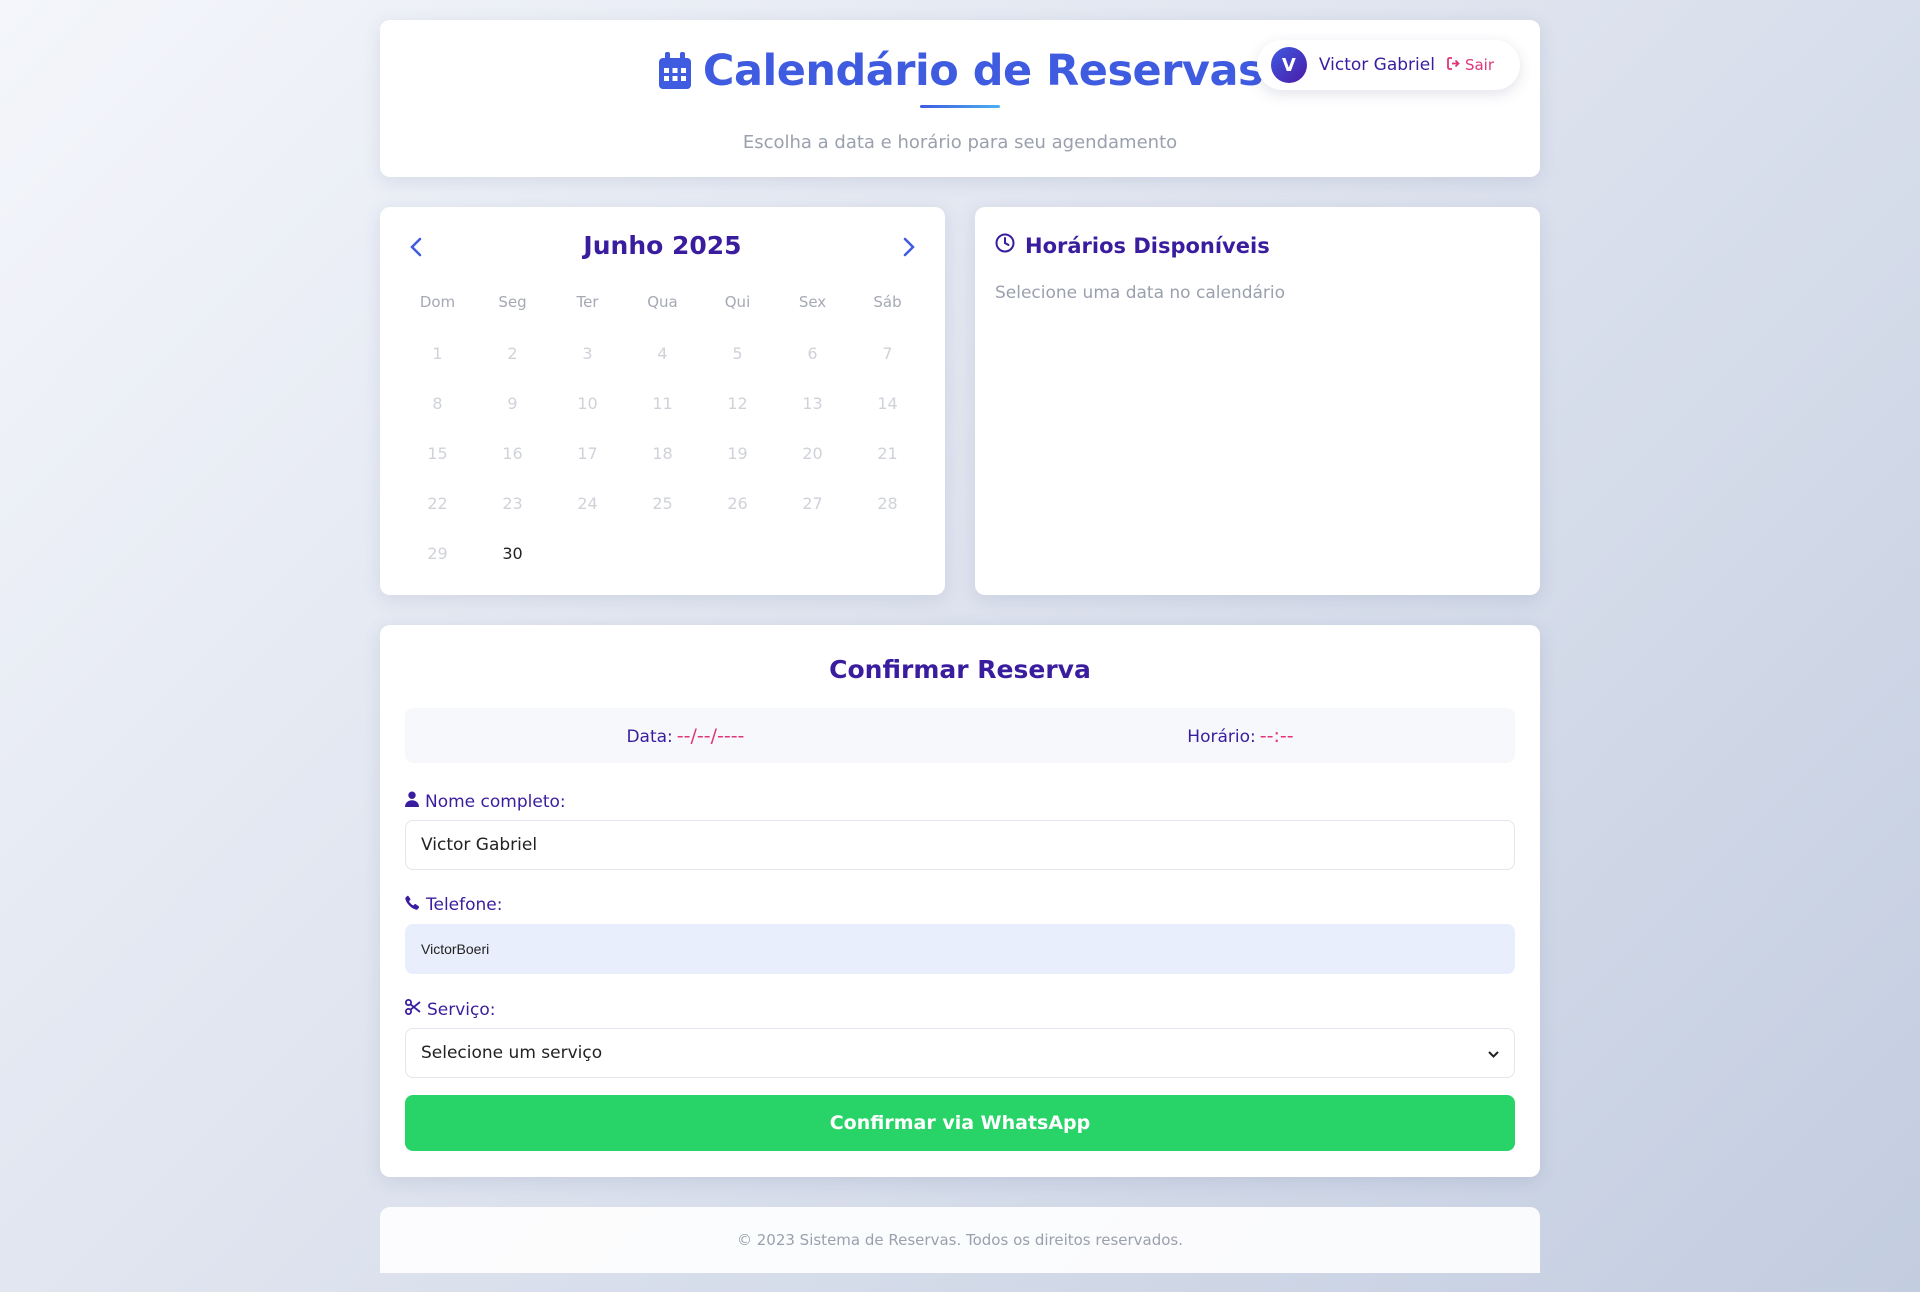  What do you see at coordinates (1479, 65) in the screenshot?
I see `logout-label: Sair` at bounding box center [1479, 65].